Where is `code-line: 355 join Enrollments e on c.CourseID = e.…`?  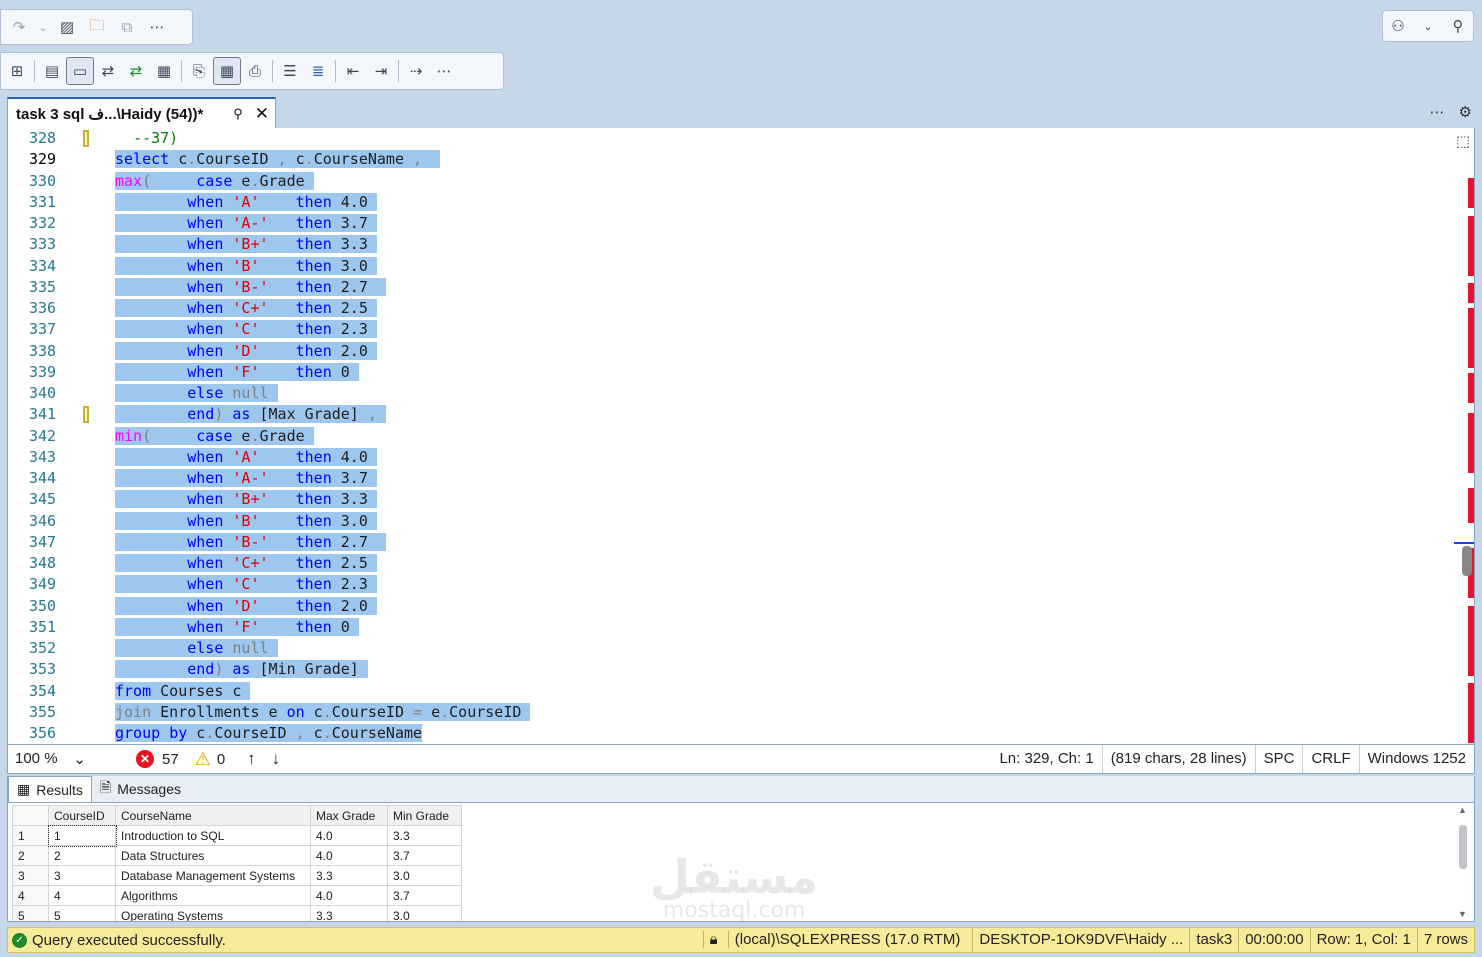 code-line: 355 join Enrollments e on c.CourseID = e.… is located at coordinates (732, 712).